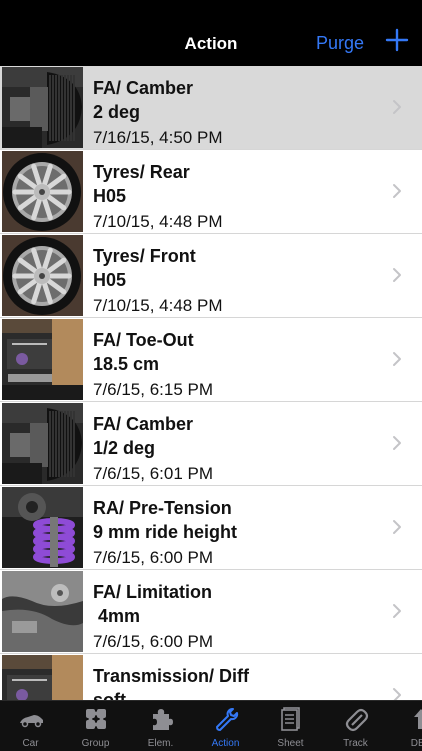 Image resolution: width=422 pixels, height=751 pixels. What do you see at coordinates (96, 719) in the screenshot?
I see `group-icon` at bounding box center [96, 719].